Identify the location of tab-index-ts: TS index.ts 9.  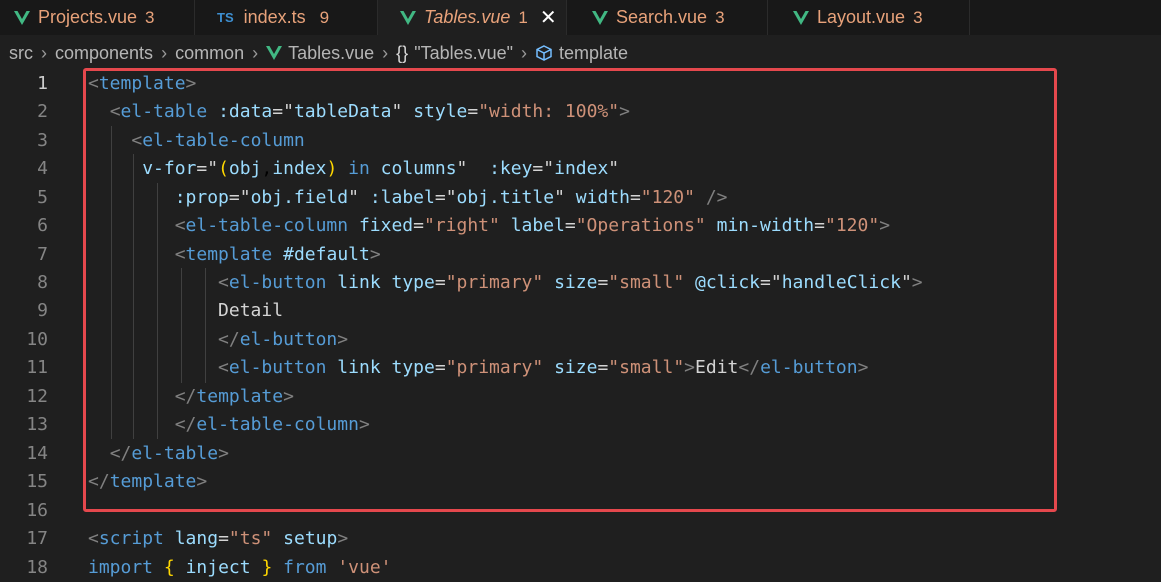
(286, 17).